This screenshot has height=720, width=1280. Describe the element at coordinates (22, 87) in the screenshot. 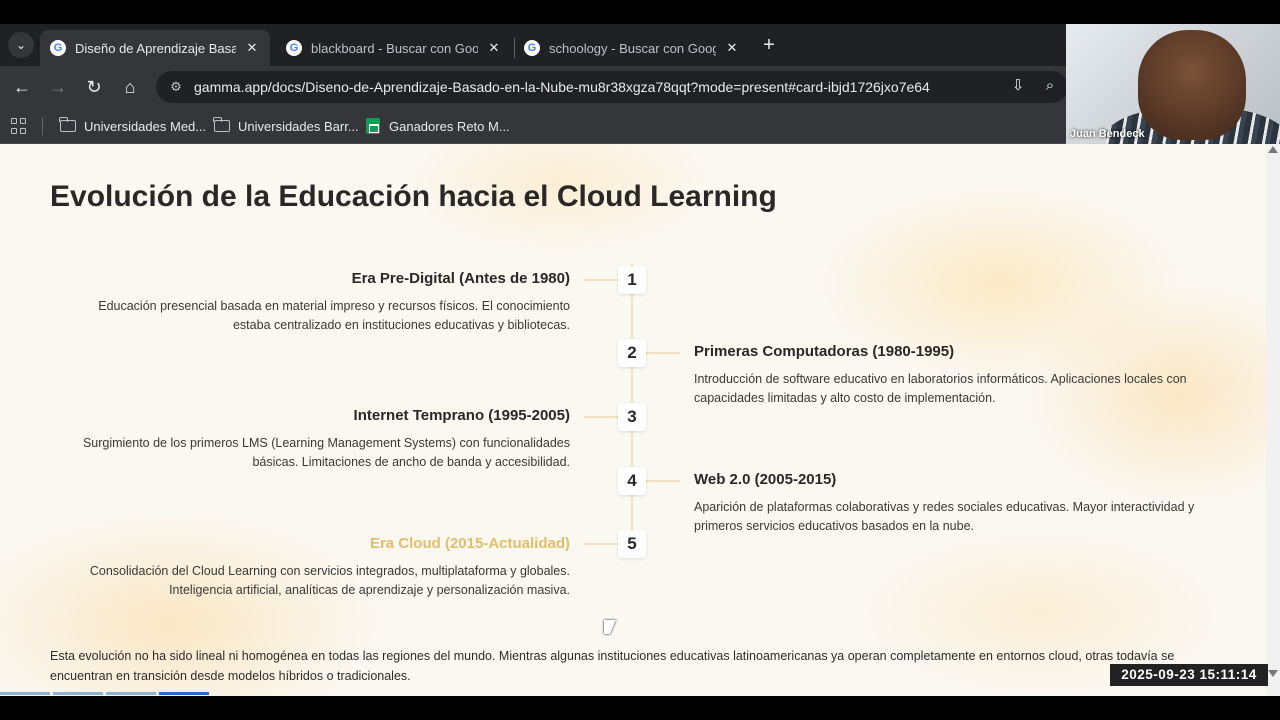

I see `back-icon: ←` at that location.